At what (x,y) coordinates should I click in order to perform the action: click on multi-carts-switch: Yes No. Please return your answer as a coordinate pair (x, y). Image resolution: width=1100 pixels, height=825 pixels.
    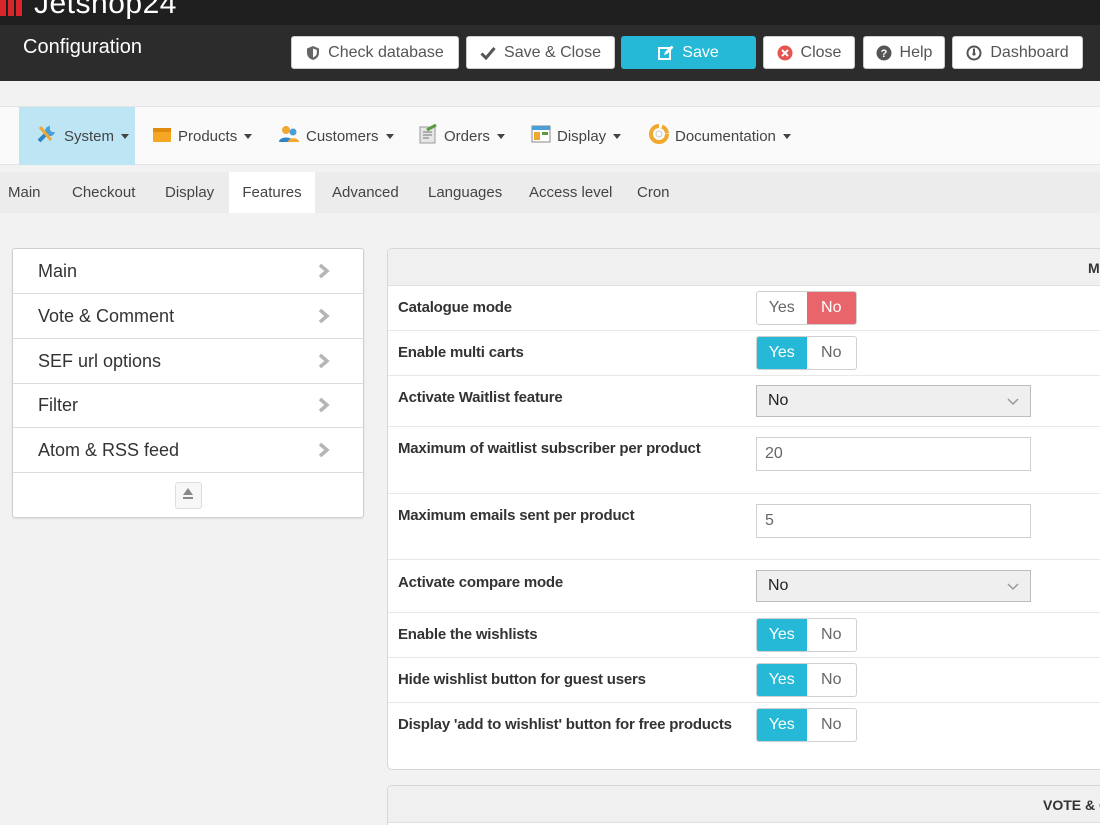
    Looking at the image, I should click on (806, 353).